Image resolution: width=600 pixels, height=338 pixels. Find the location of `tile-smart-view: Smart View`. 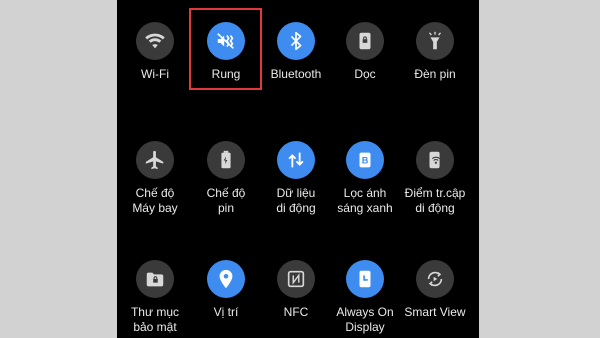

tile-smart-view: Smart View is located at coordinates (435, 290).